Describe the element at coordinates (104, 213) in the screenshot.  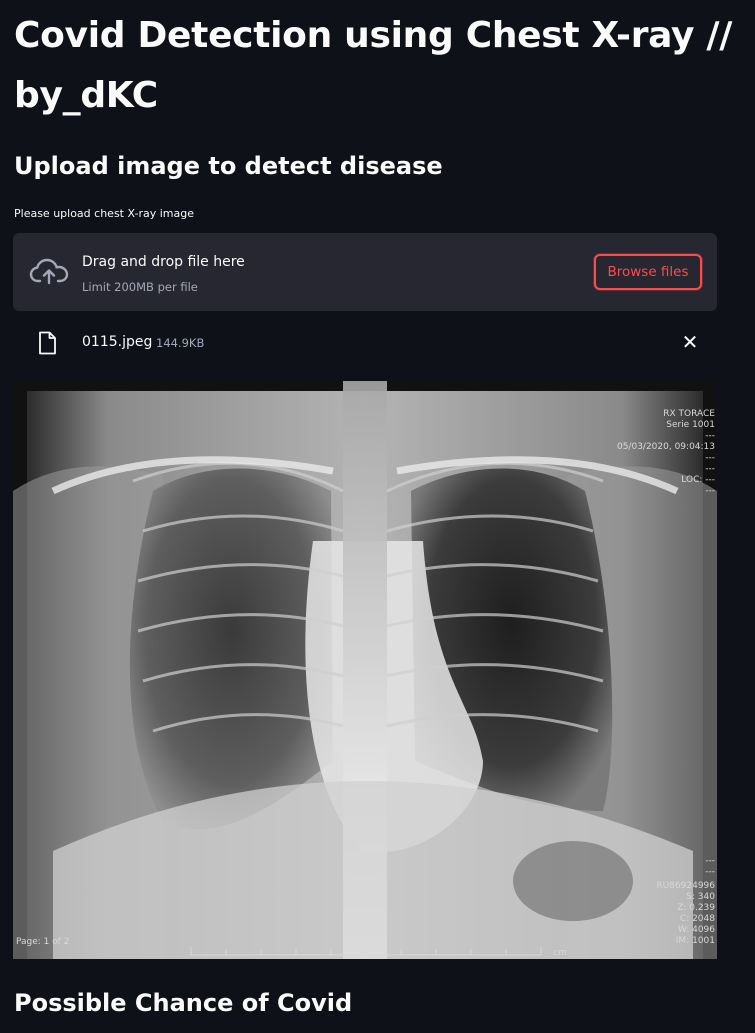
I see `uploader-label: Please upload chest X-ray image` at that location.